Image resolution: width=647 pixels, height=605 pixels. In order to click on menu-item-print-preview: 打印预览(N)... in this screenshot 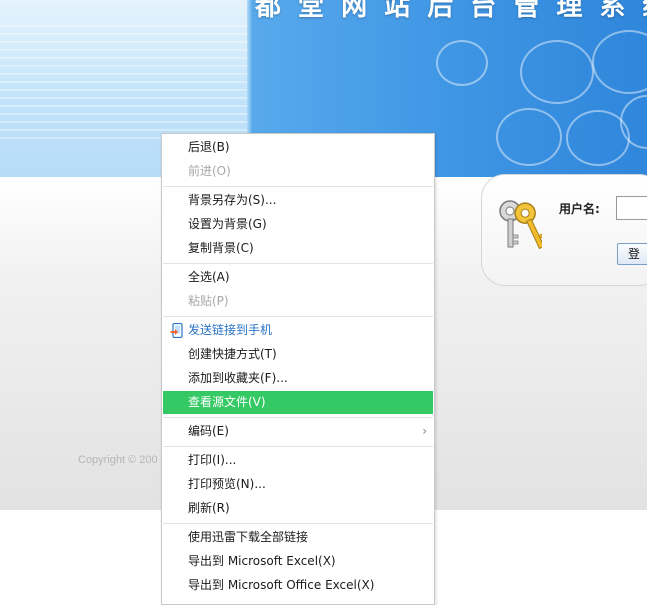, I will do `click(298, 484)`.